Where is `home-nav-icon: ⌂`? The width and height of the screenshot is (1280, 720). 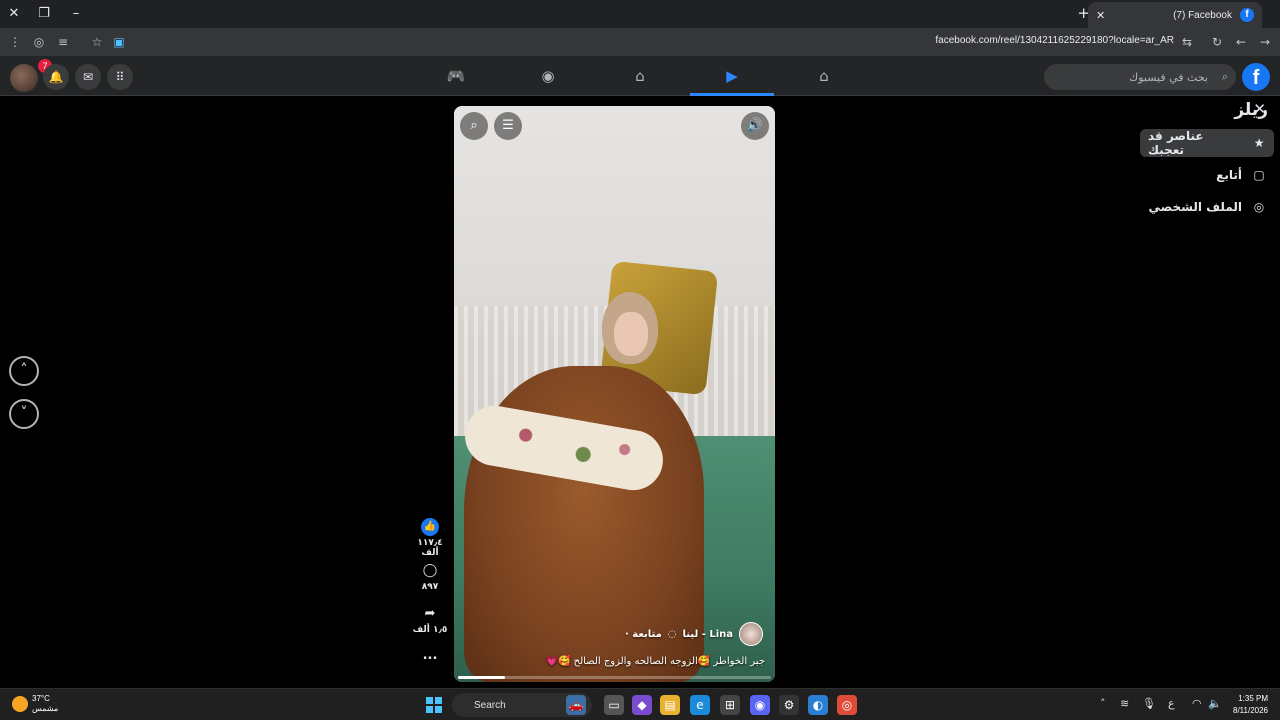 home-nav-icon: ⌂ is located at coordinates (824, 76).